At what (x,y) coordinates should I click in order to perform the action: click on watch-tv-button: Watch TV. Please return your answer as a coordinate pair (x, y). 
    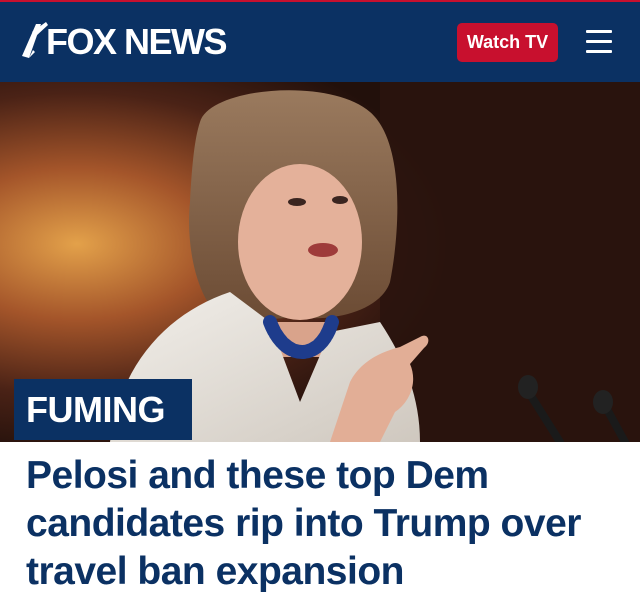
    Looking at the image, I should click on (507, 42).